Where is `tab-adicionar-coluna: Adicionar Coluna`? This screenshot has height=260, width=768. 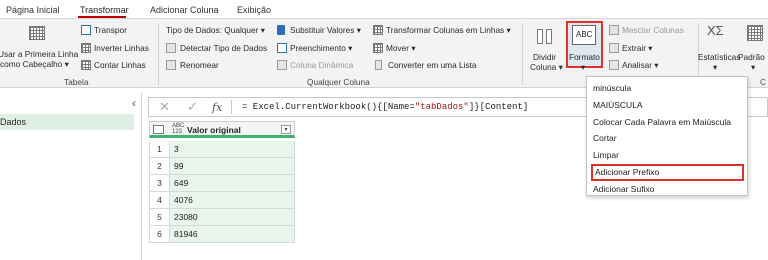
tab-adicionar-coluna: Adicionar Coluna is located at coordinates (184, 10).